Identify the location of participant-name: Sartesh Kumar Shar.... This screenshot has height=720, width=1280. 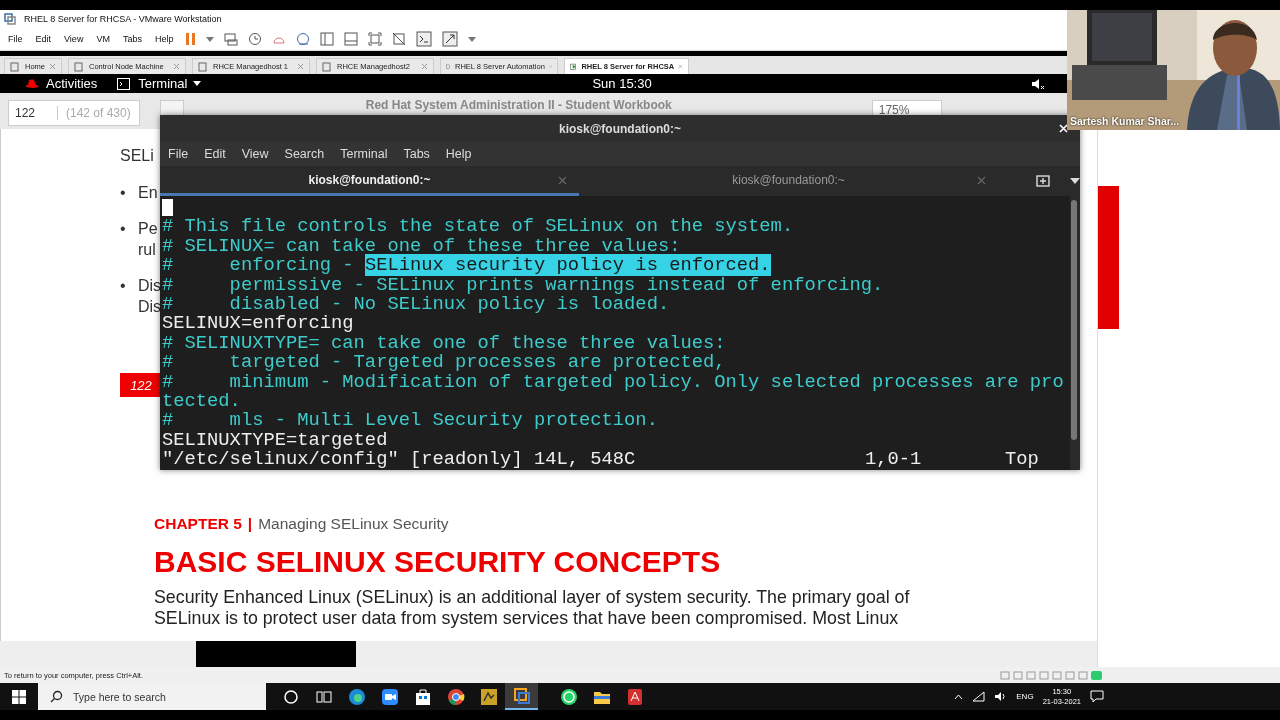
(1125, 121).